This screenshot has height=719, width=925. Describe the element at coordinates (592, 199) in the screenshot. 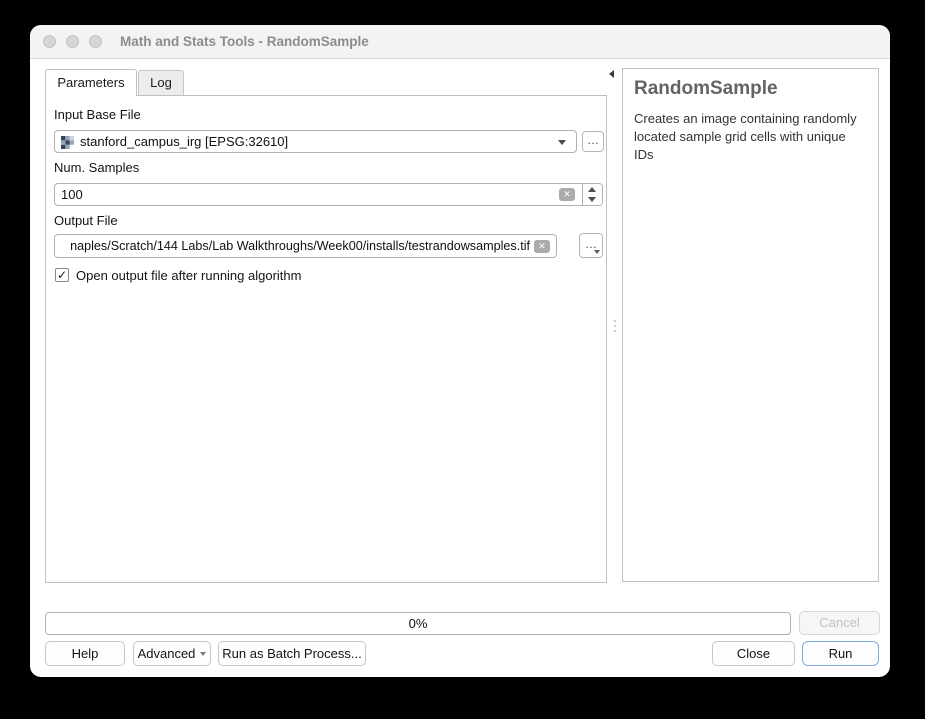

I see `spinner-down-icon` at that location.